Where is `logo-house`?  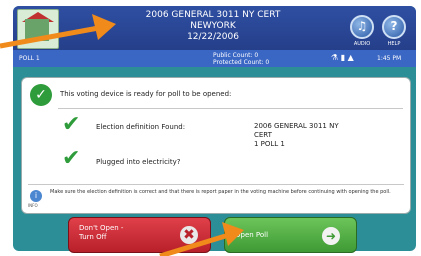 logo-house is located at coordinates (37, 30).